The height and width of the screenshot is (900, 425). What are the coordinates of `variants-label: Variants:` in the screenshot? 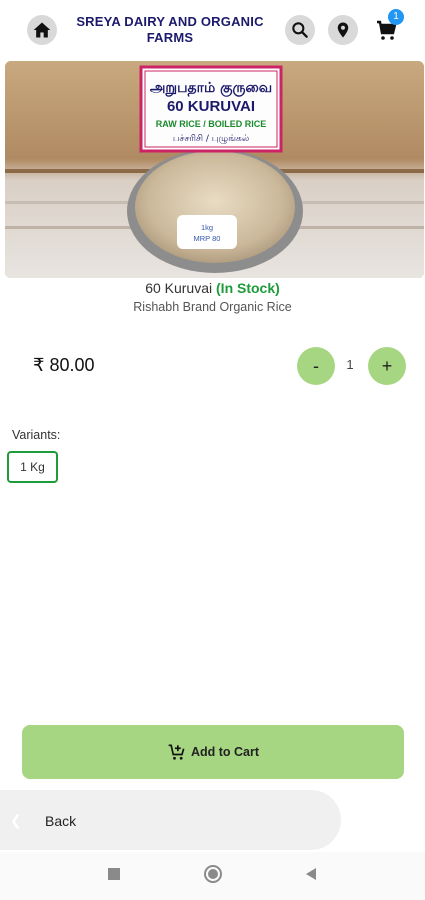 It's located at (36, 435).